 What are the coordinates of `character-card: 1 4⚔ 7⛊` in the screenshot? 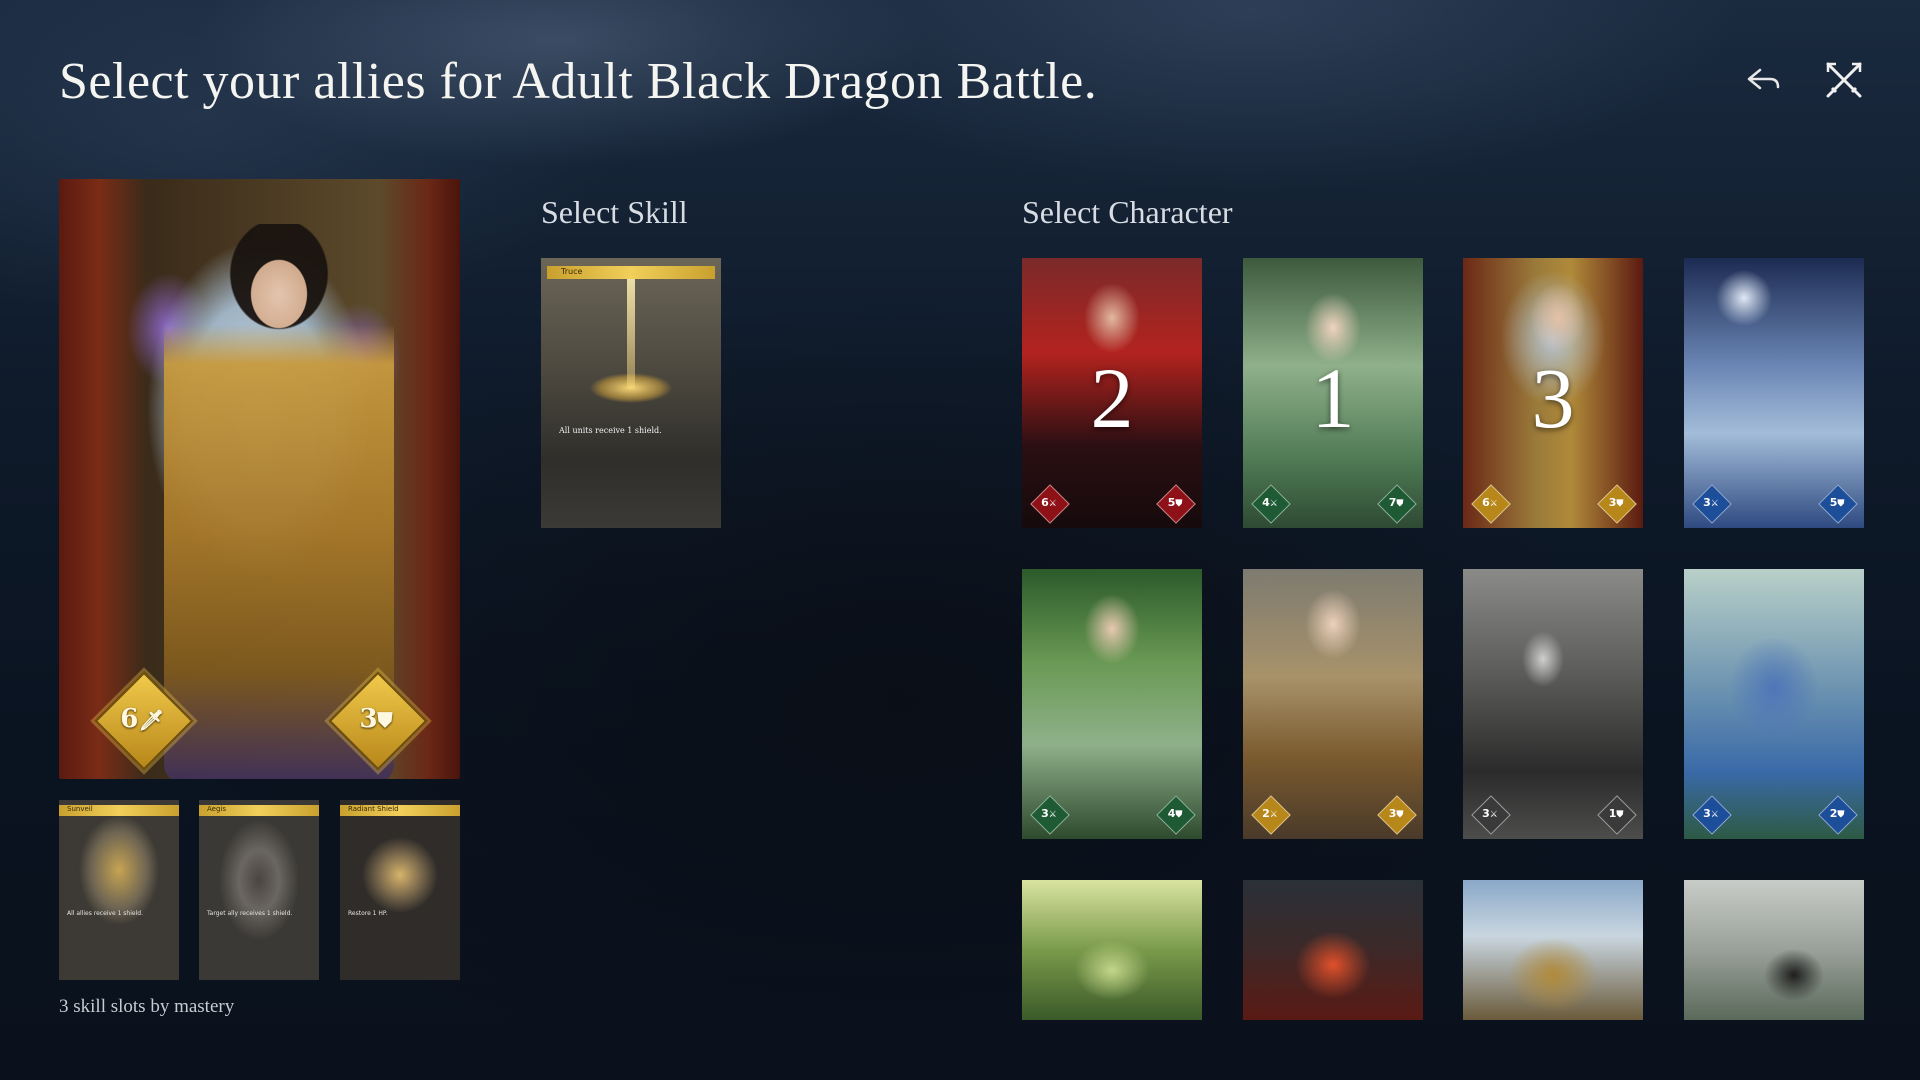 It's located at (1333, 393).